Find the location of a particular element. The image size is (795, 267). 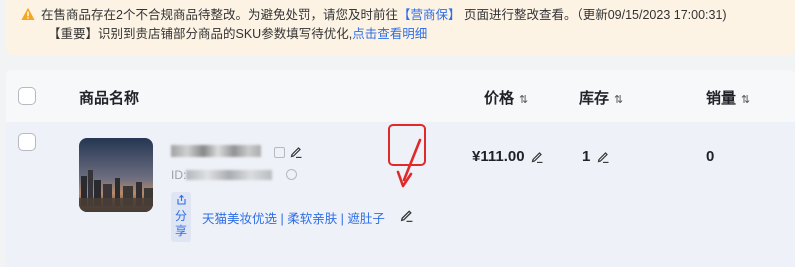

stock-value: 1 is located at coordinates (586, 156).